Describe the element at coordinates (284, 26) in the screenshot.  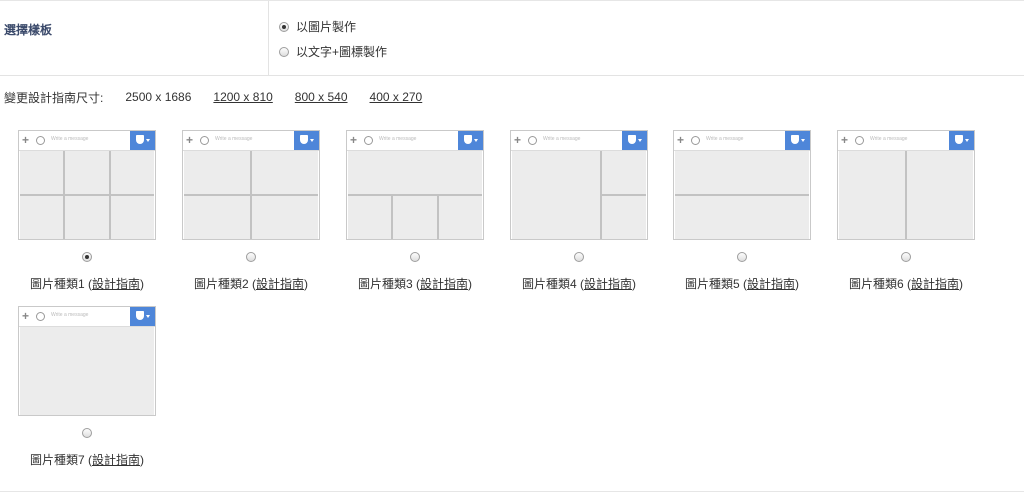
I see `radio-image` at that location.